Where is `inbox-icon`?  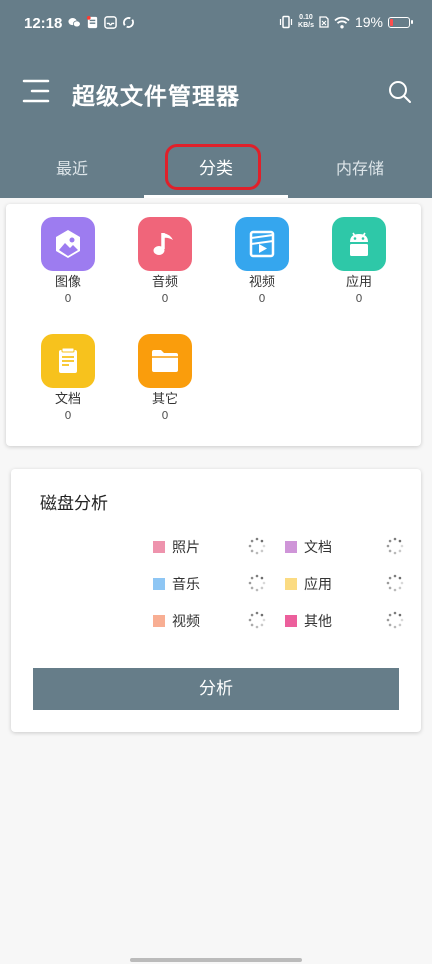 inbox-icon is located at coordinates (110, 22).